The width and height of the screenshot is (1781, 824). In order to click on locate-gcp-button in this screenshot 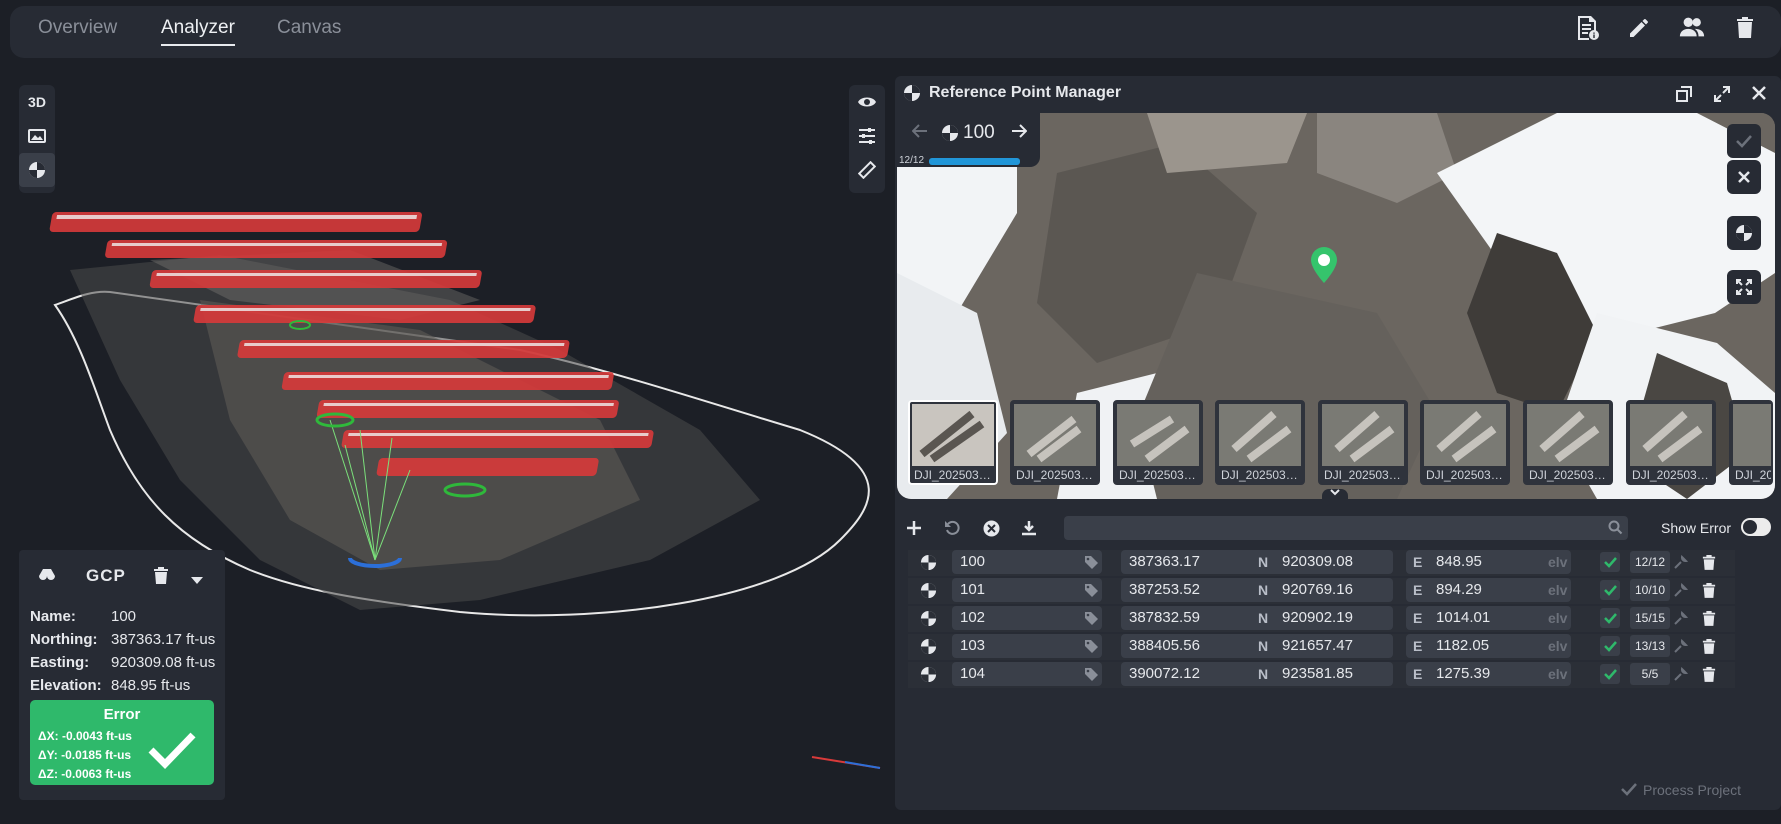, I will do `click(1744, 233)`.